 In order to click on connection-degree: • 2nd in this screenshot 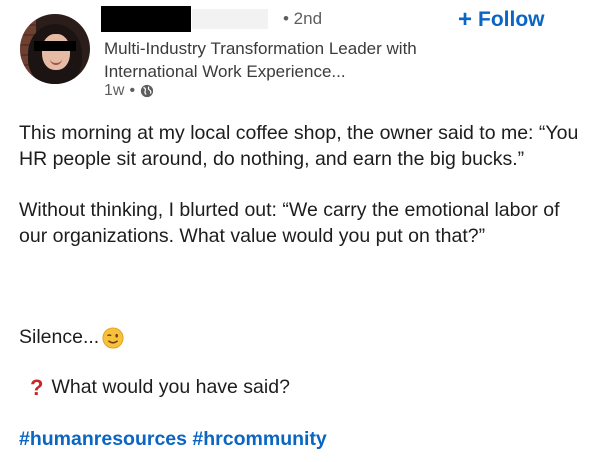, I will do `click(303, 18)`.